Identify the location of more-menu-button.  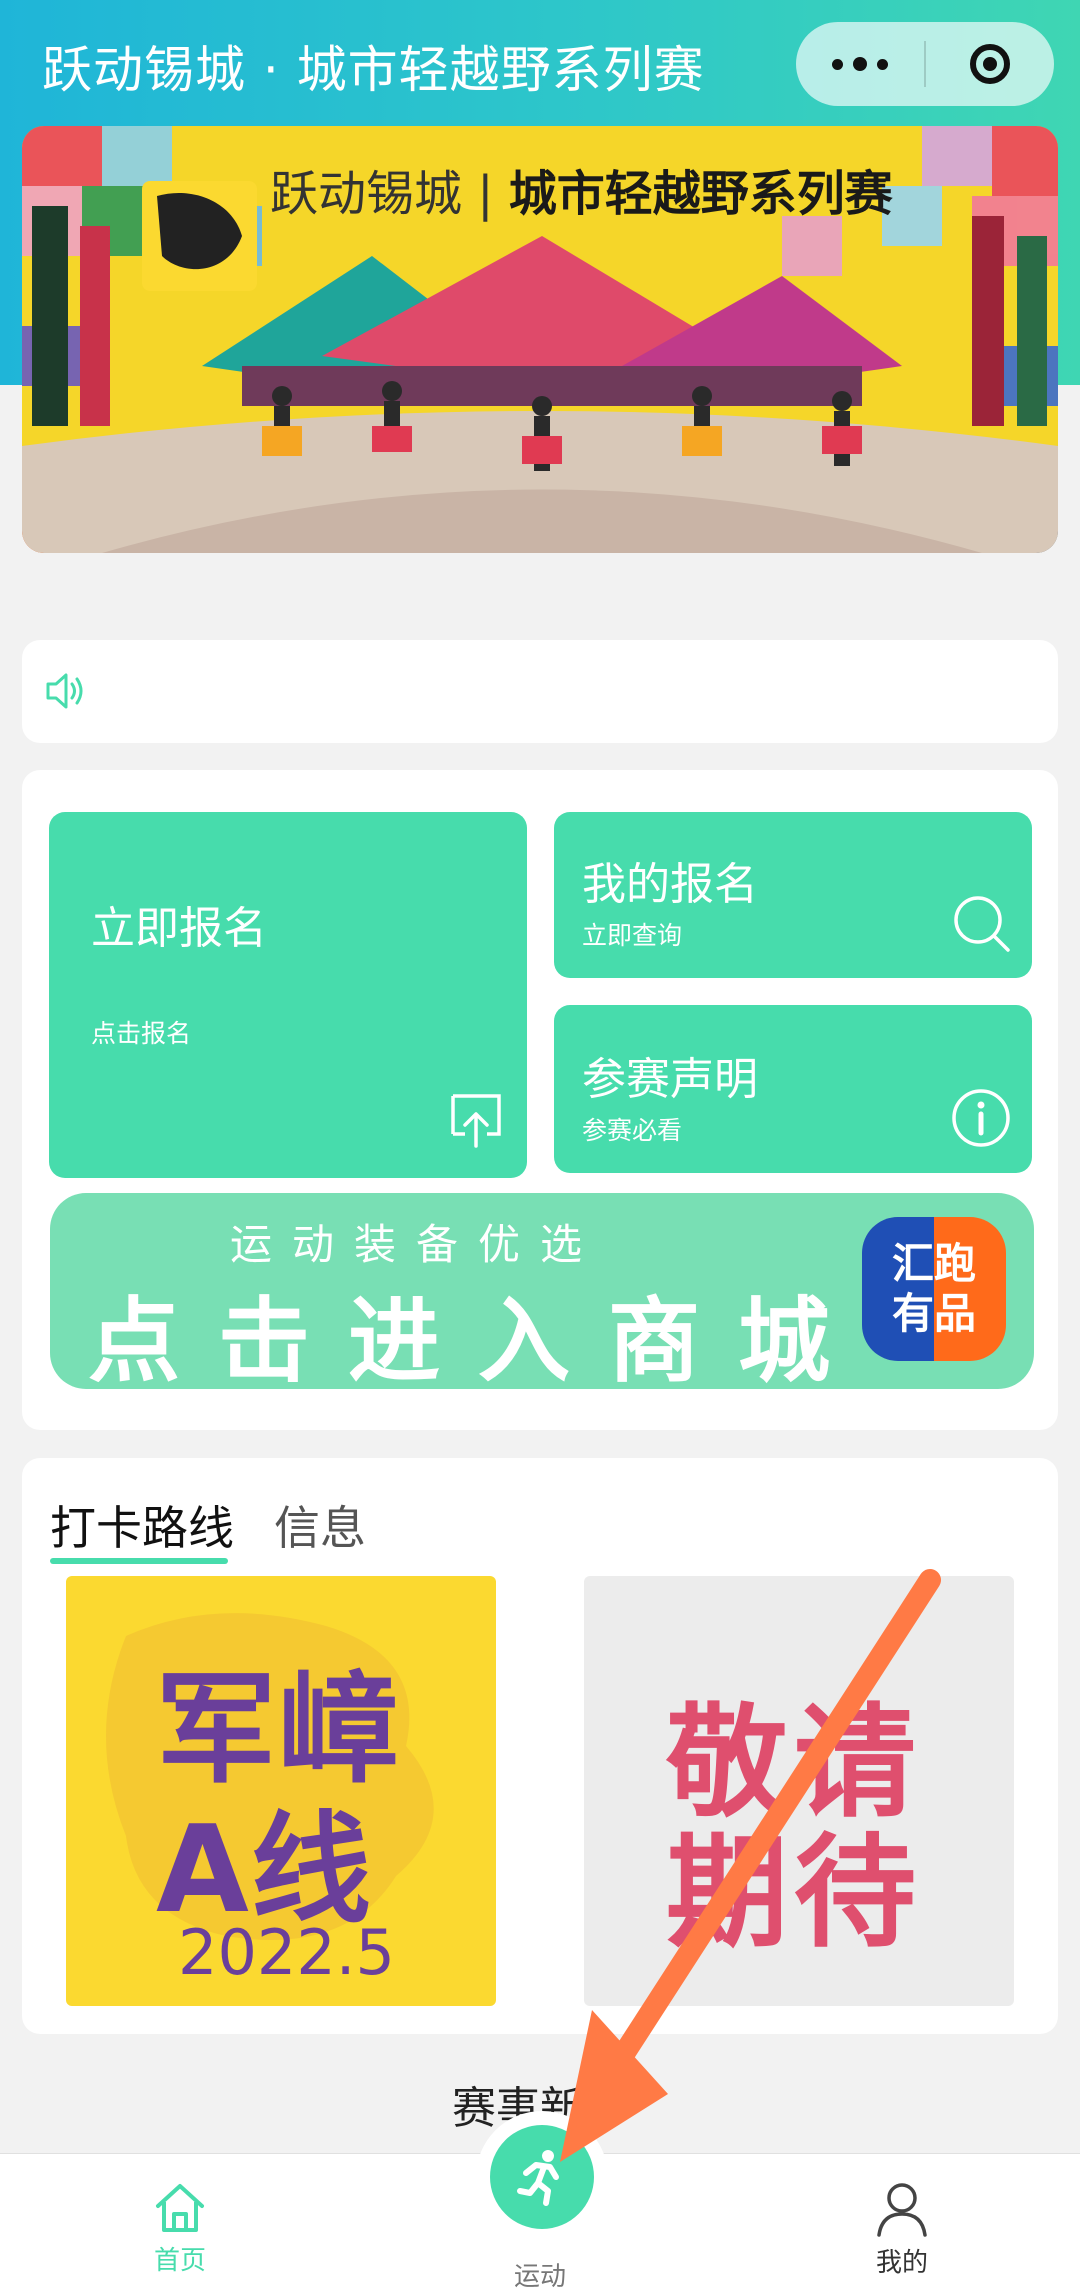
(860, 64).